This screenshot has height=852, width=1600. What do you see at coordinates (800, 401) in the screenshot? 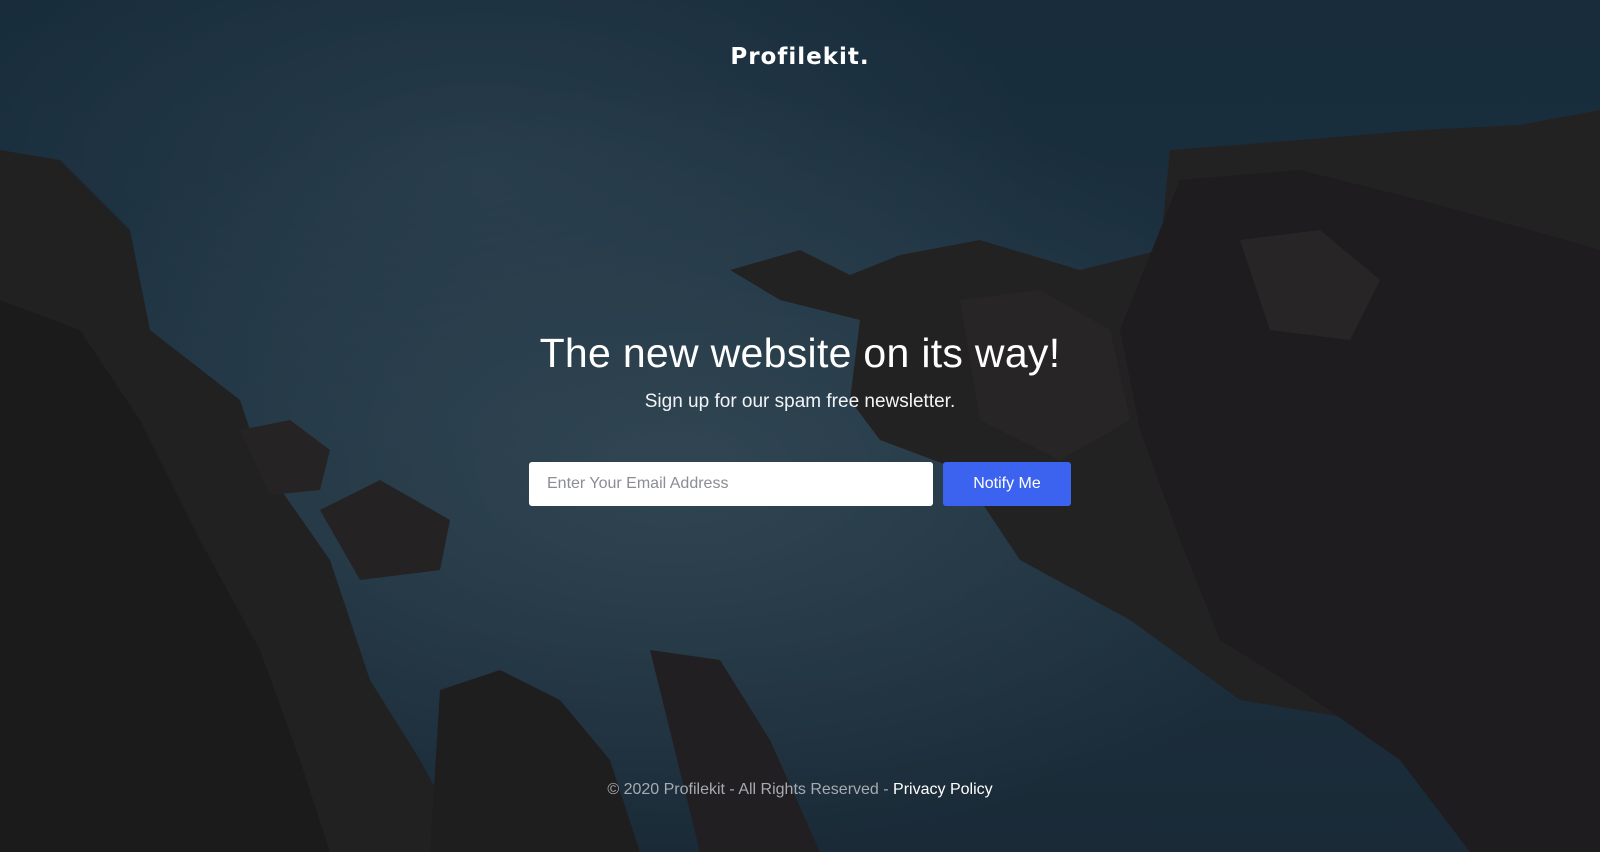
I see `page-subheadline: Sign up for our spam free newsletter.` at bounding box center [800, 401].